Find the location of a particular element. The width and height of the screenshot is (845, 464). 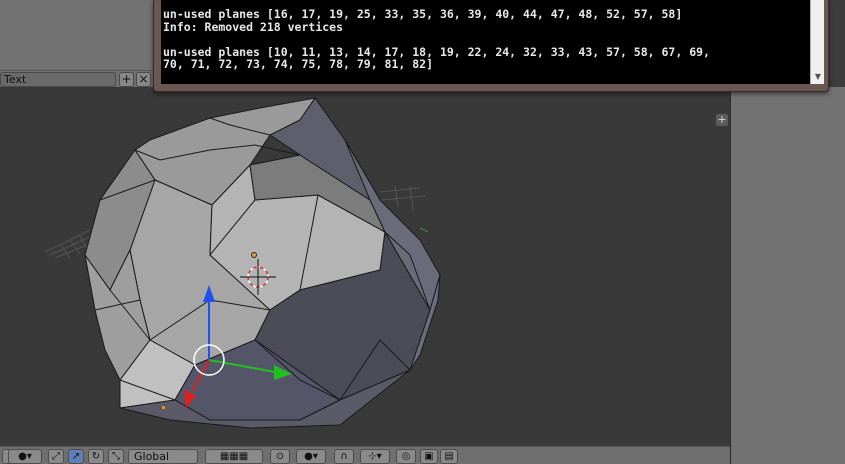

right-region is located at coordinates (787, 275).